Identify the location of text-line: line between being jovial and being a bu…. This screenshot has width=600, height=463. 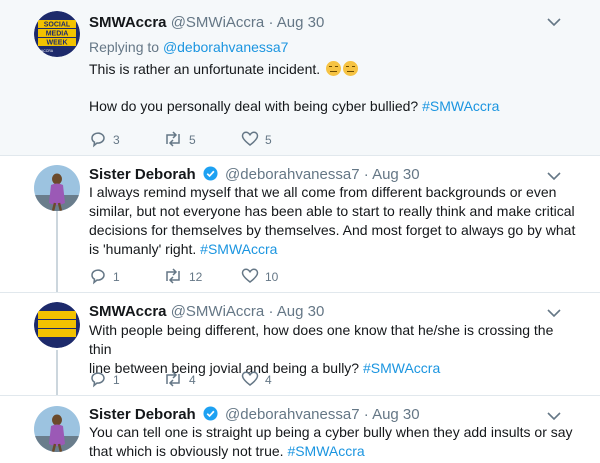
(224, 368).